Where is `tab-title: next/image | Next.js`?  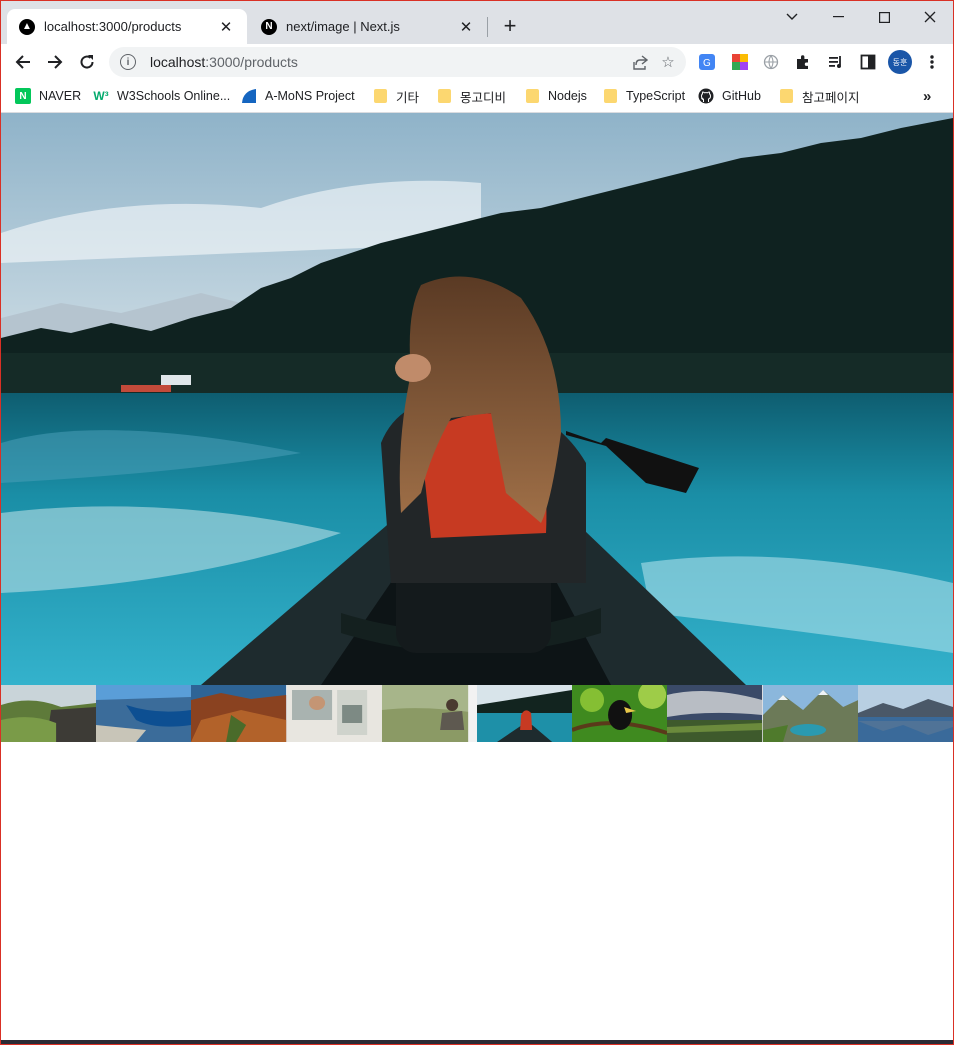 tab-title: next/image | Next.js is located at coordinates (343, 26).